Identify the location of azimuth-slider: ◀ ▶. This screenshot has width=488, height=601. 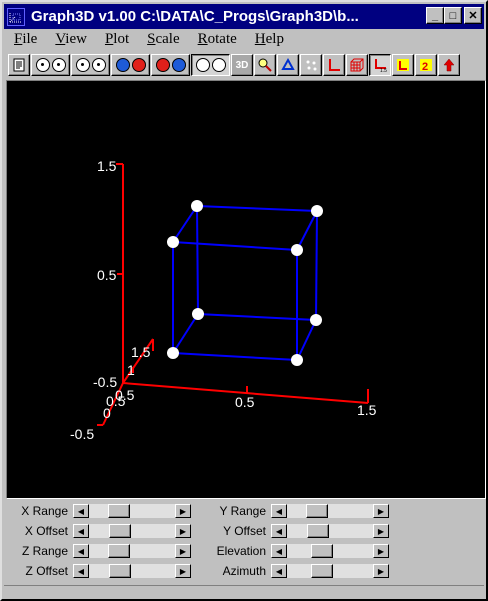
(330, 571).